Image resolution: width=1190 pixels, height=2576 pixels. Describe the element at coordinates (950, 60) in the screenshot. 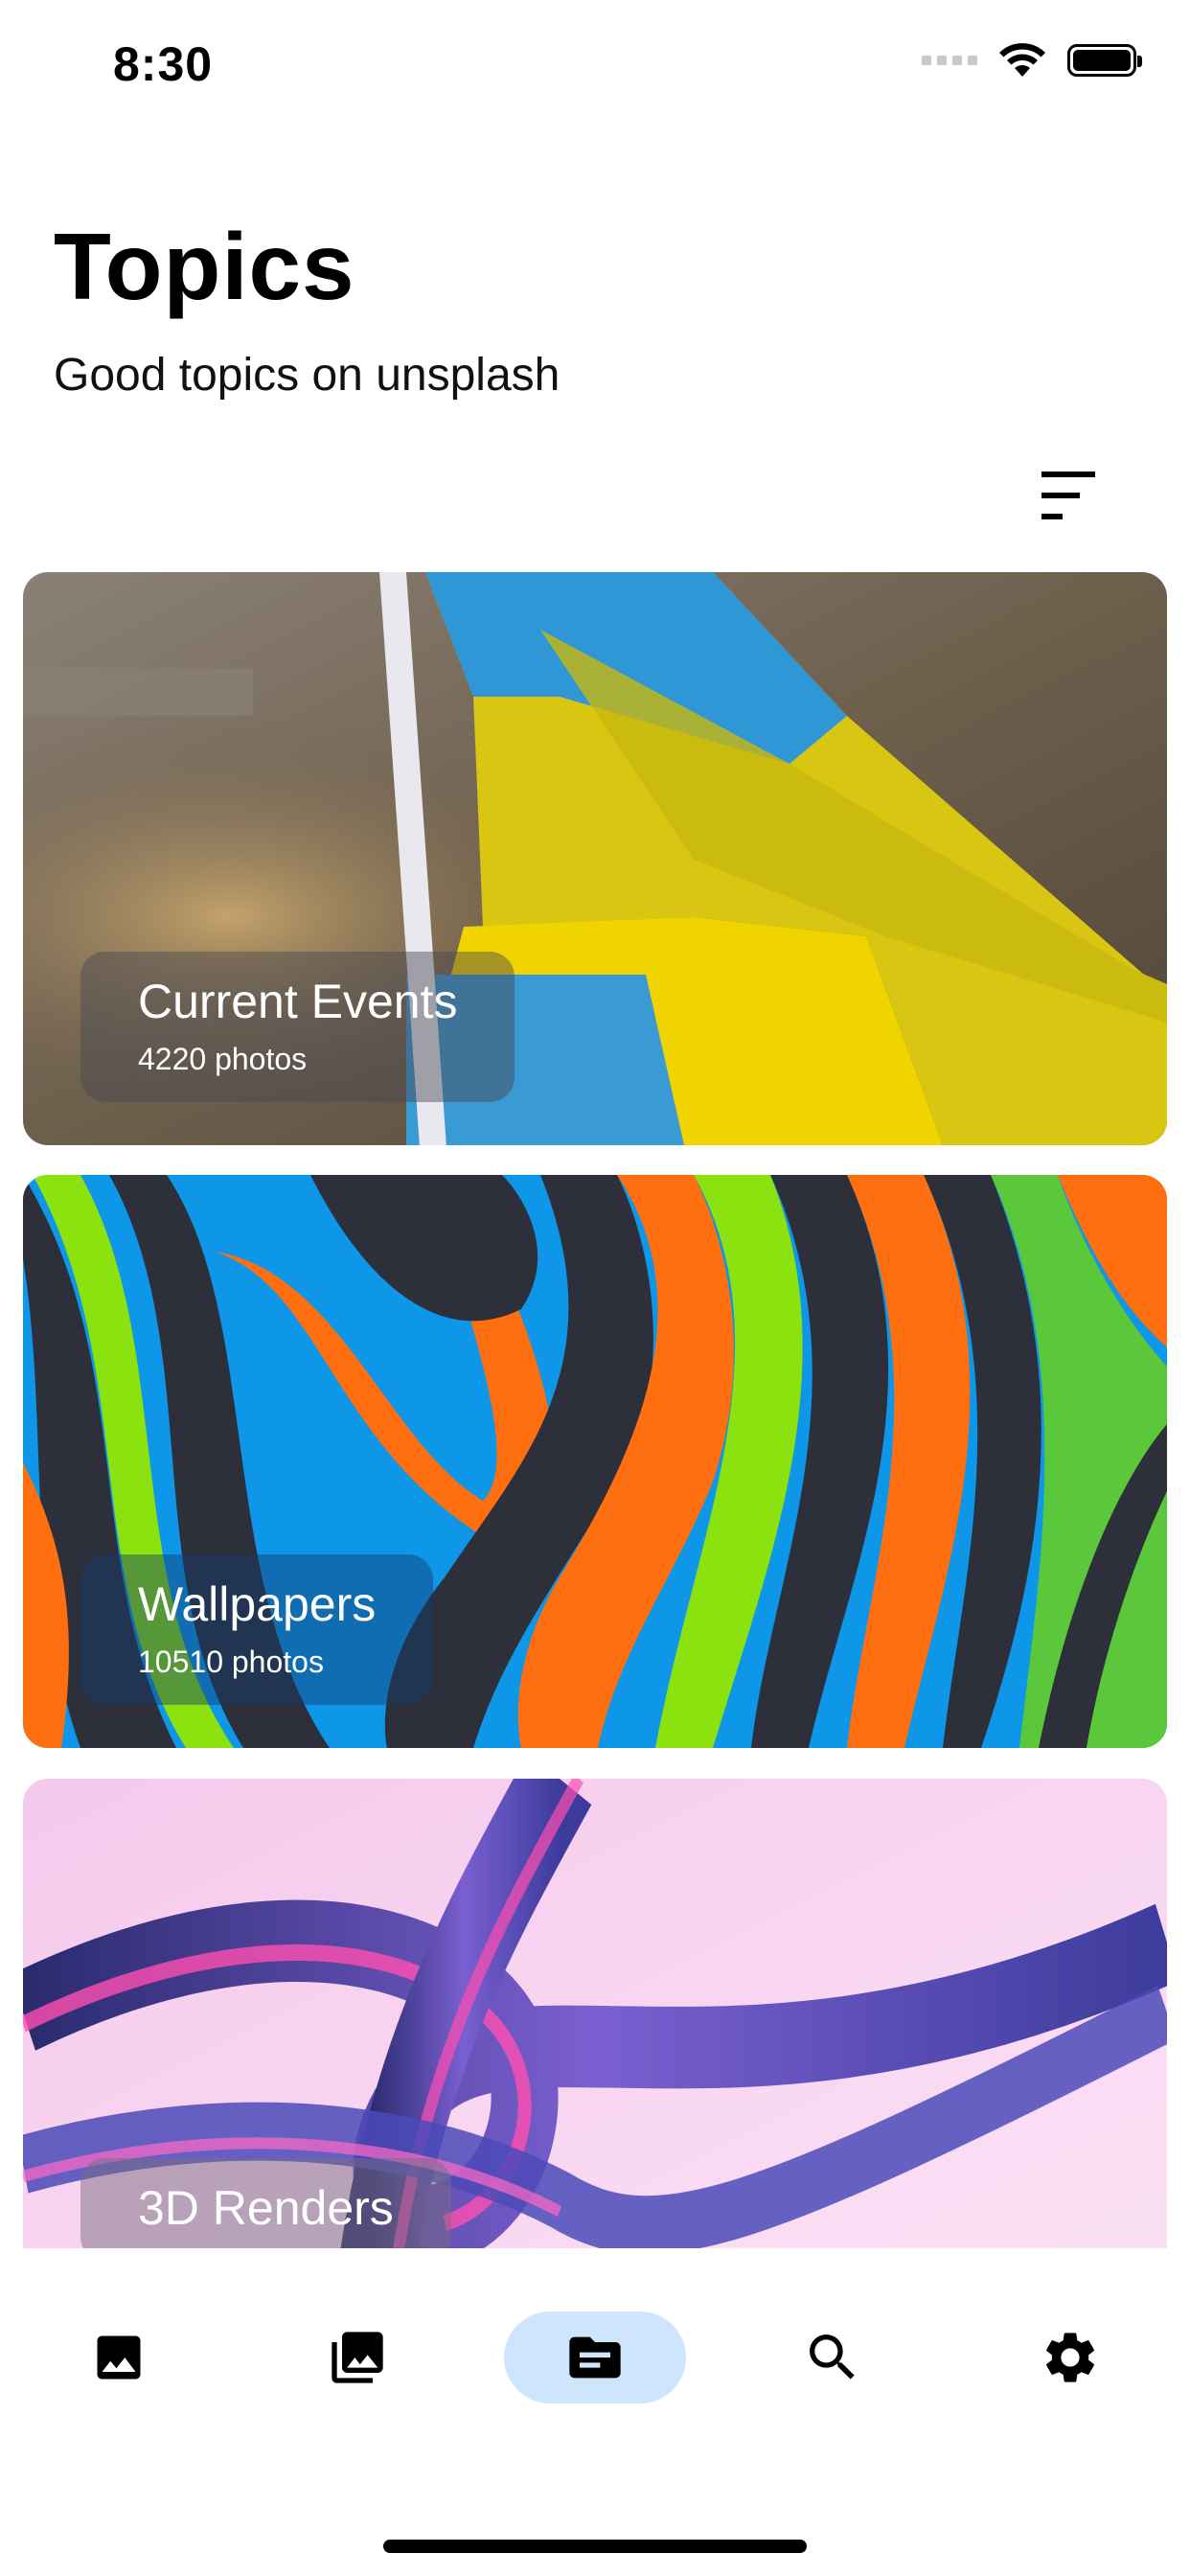

I see `cellular-signal-icon` at that location.